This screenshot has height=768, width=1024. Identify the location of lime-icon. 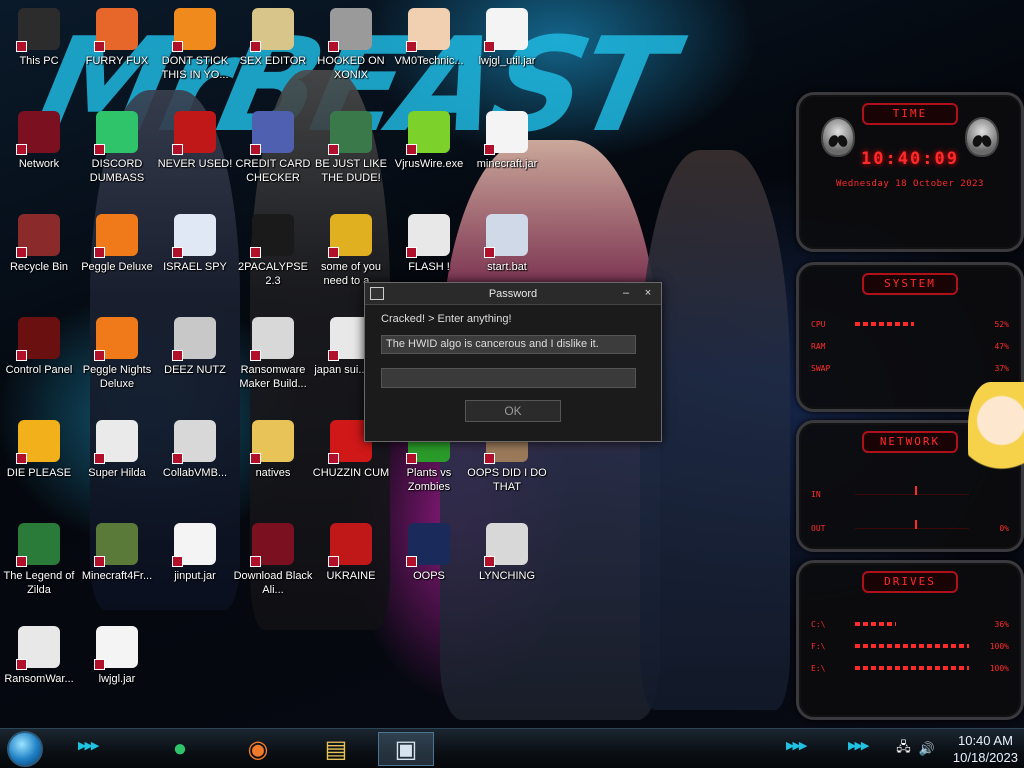
(428, 133).